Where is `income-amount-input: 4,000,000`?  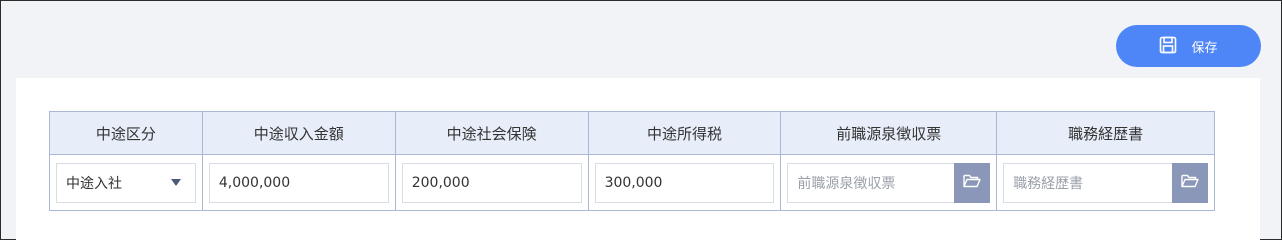 income-amount-input: 4,000,000 is located at coordinates (298, 182).